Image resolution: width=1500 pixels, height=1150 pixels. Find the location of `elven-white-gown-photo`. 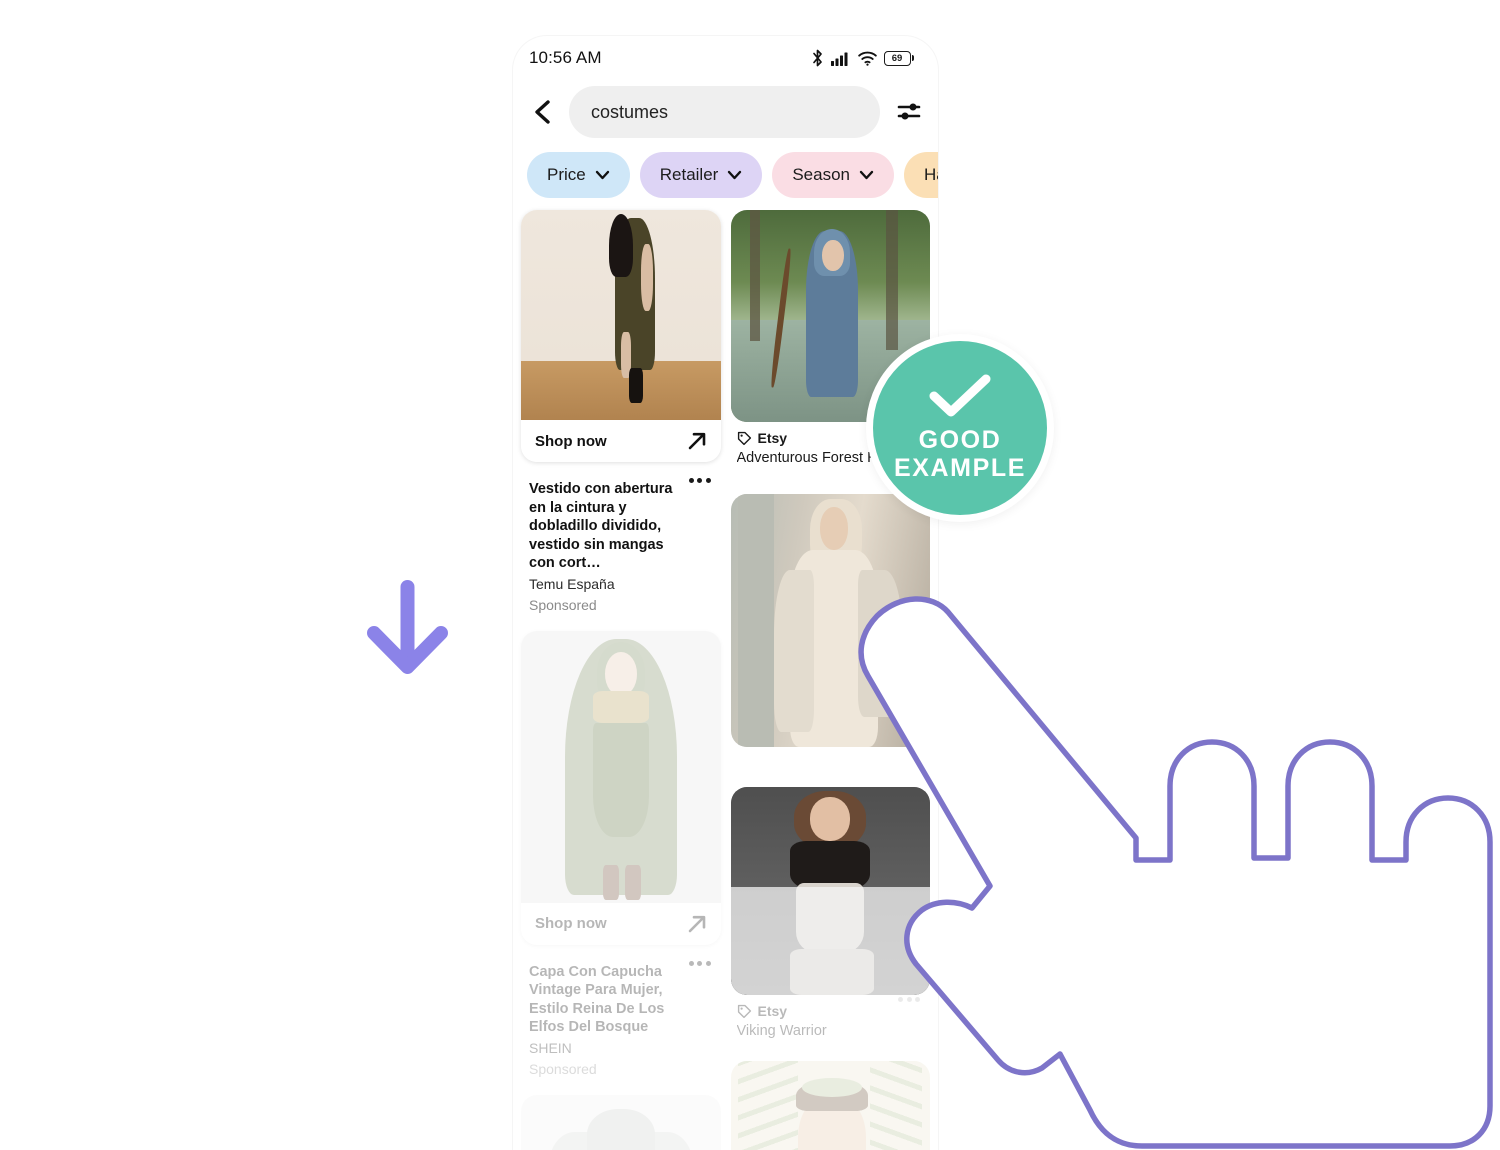

elven-white-gown-photo is located at coordinates (830, 620).